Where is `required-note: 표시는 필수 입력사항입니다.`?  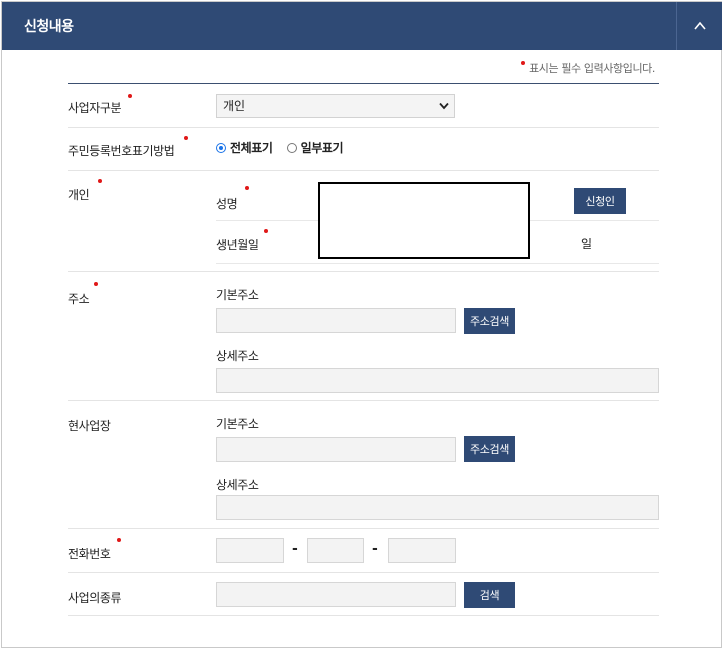
required-note: 표시는 필수 입력사항입니다. is located at coordinates (588, 68).